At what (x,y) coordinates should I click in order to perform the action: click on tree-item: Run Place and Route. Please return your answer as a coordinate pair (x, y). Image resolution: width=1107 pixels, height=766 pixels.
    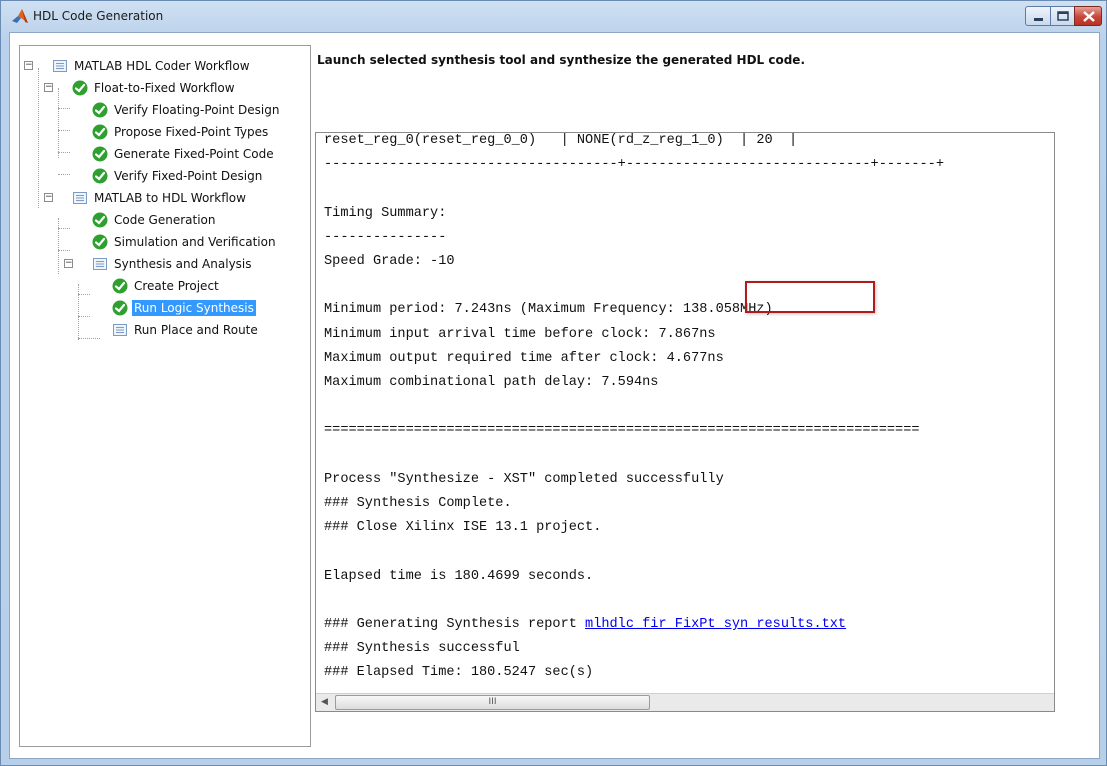
    Looking at the image, I should click on (186, 330).